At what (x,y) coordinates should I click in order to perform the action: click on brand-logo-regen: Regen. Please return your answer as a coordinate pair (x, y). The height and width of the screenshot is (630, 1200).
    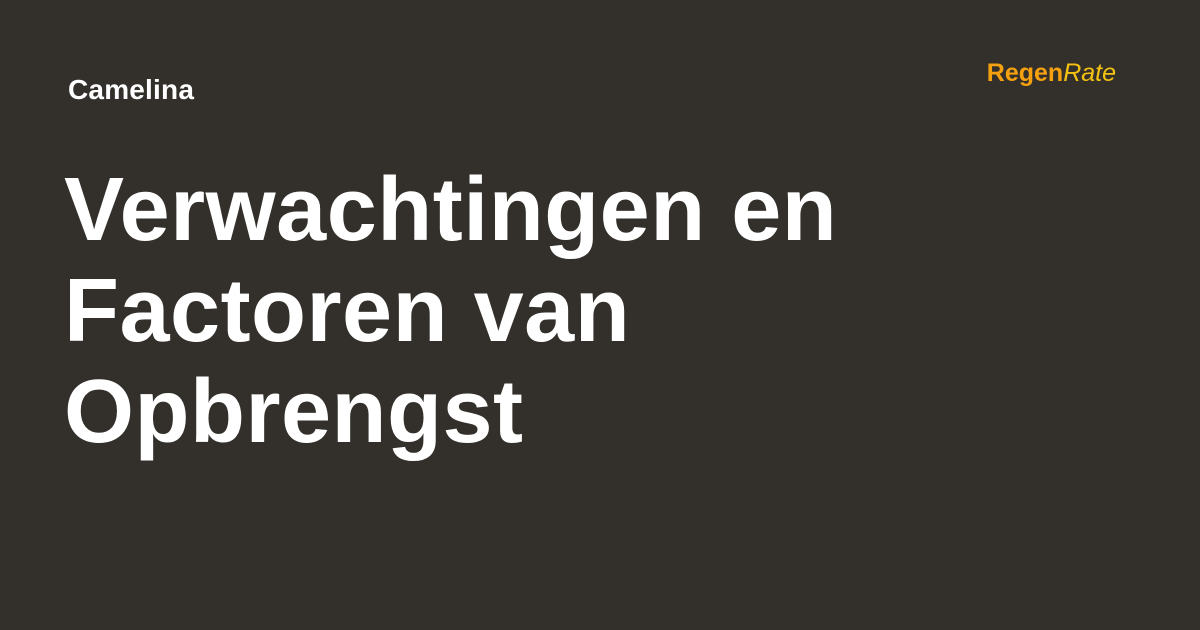
    Looking at the image, I should click on (1025, 73).